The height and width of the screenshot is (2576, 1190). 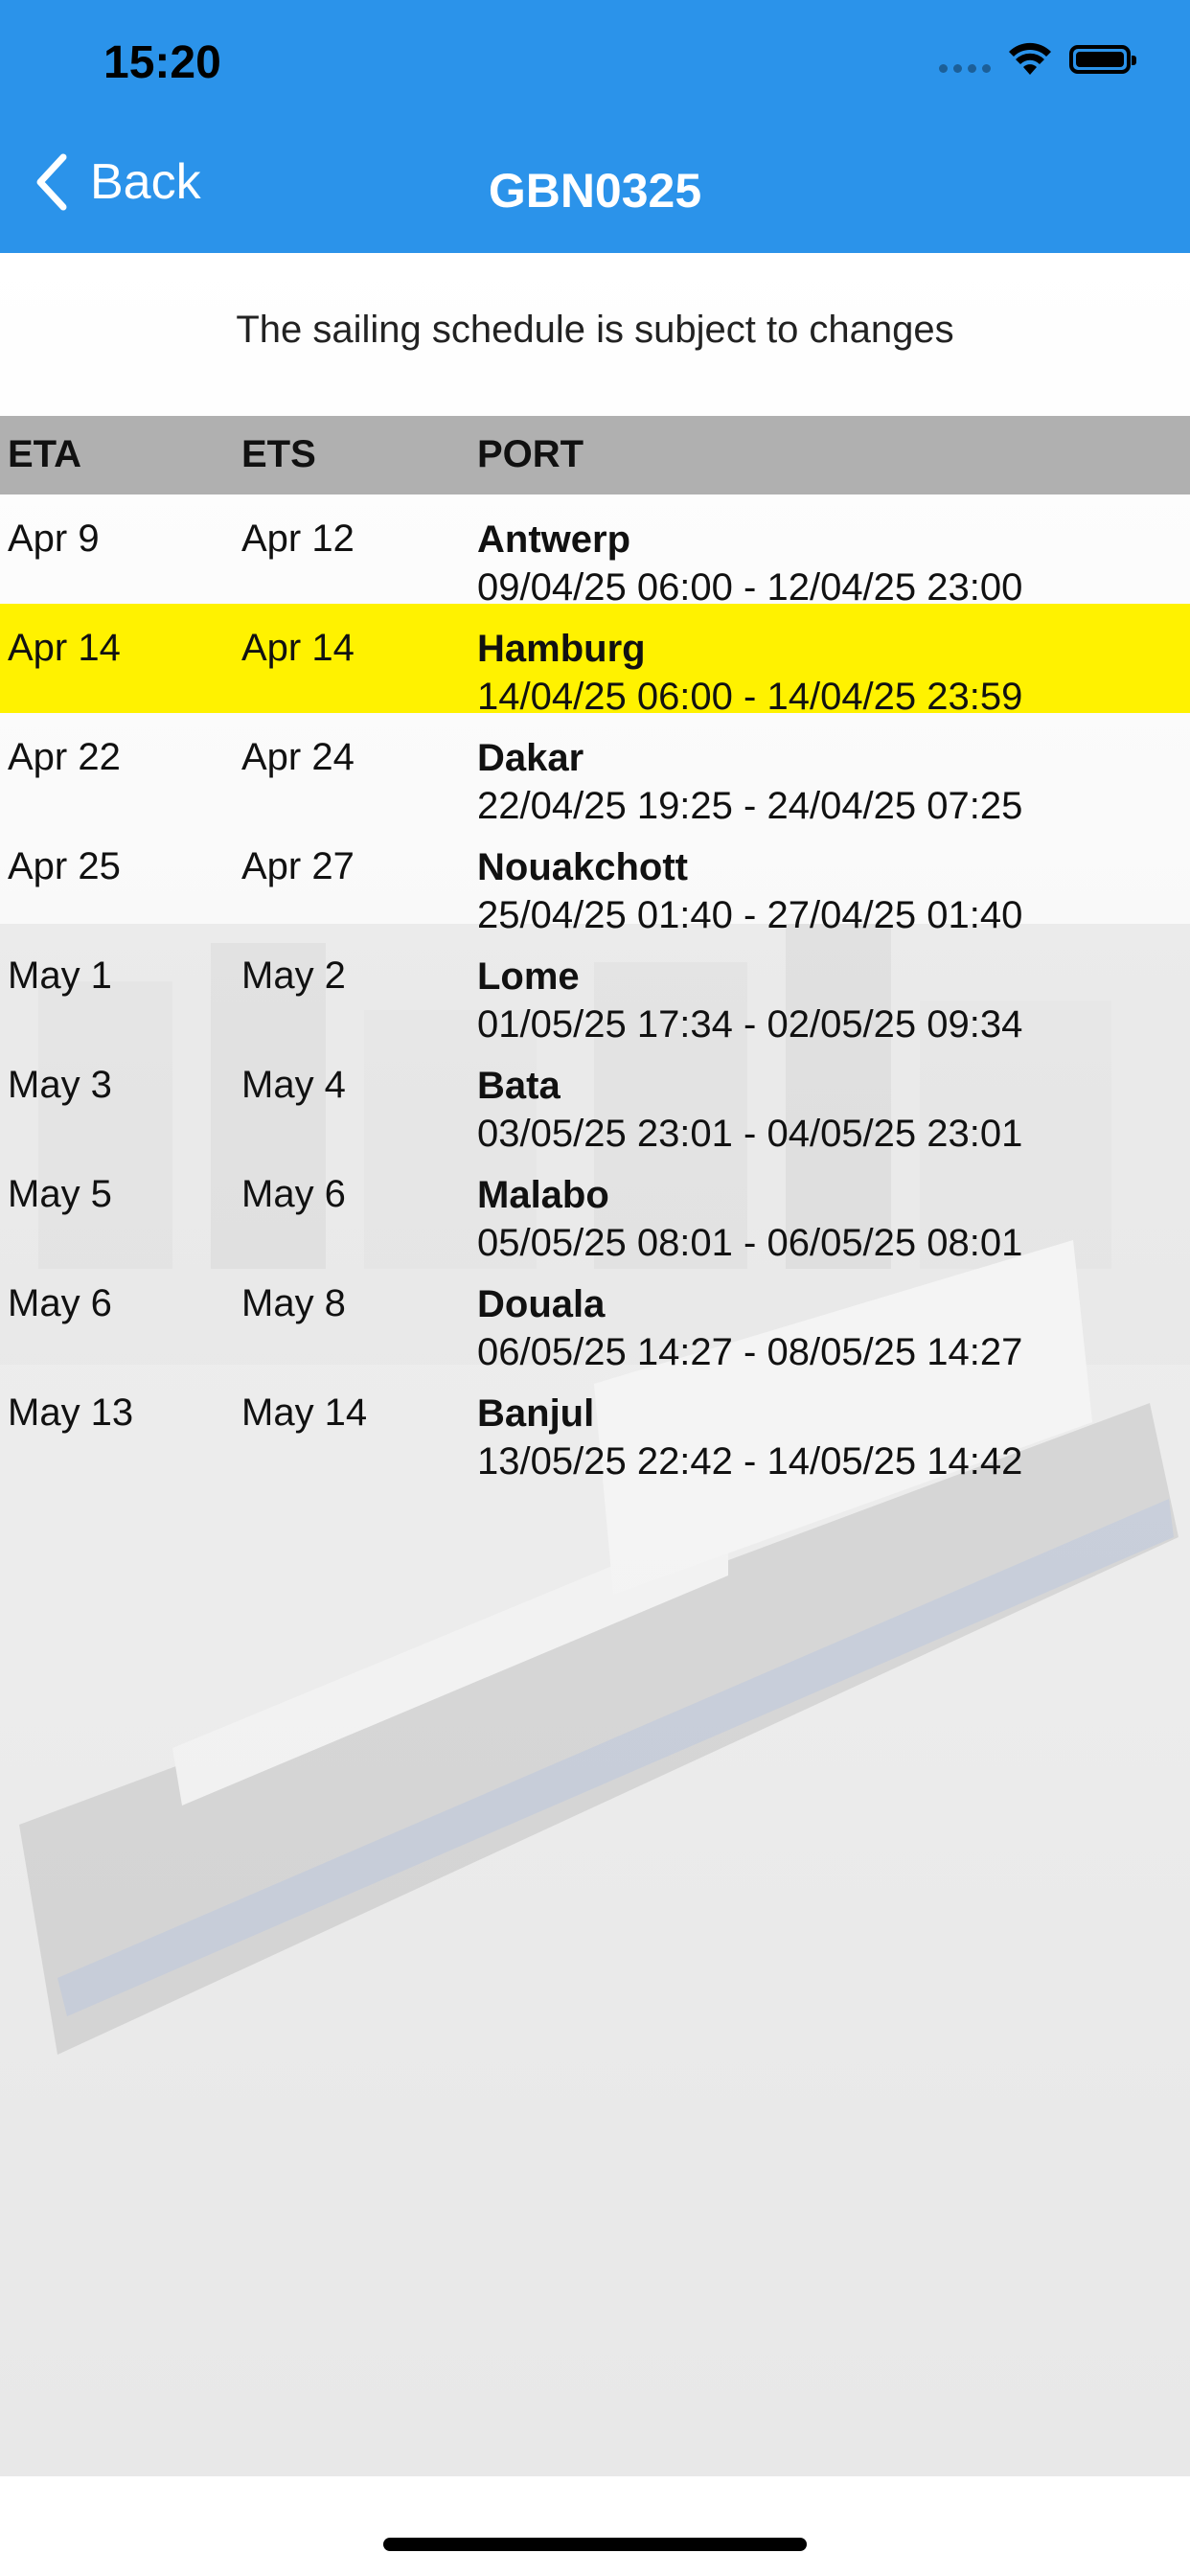 What do you see at coordinates (595, 191) in the screenshot?
I see `page-title: GBN0325` at bounding box center [595, 191].